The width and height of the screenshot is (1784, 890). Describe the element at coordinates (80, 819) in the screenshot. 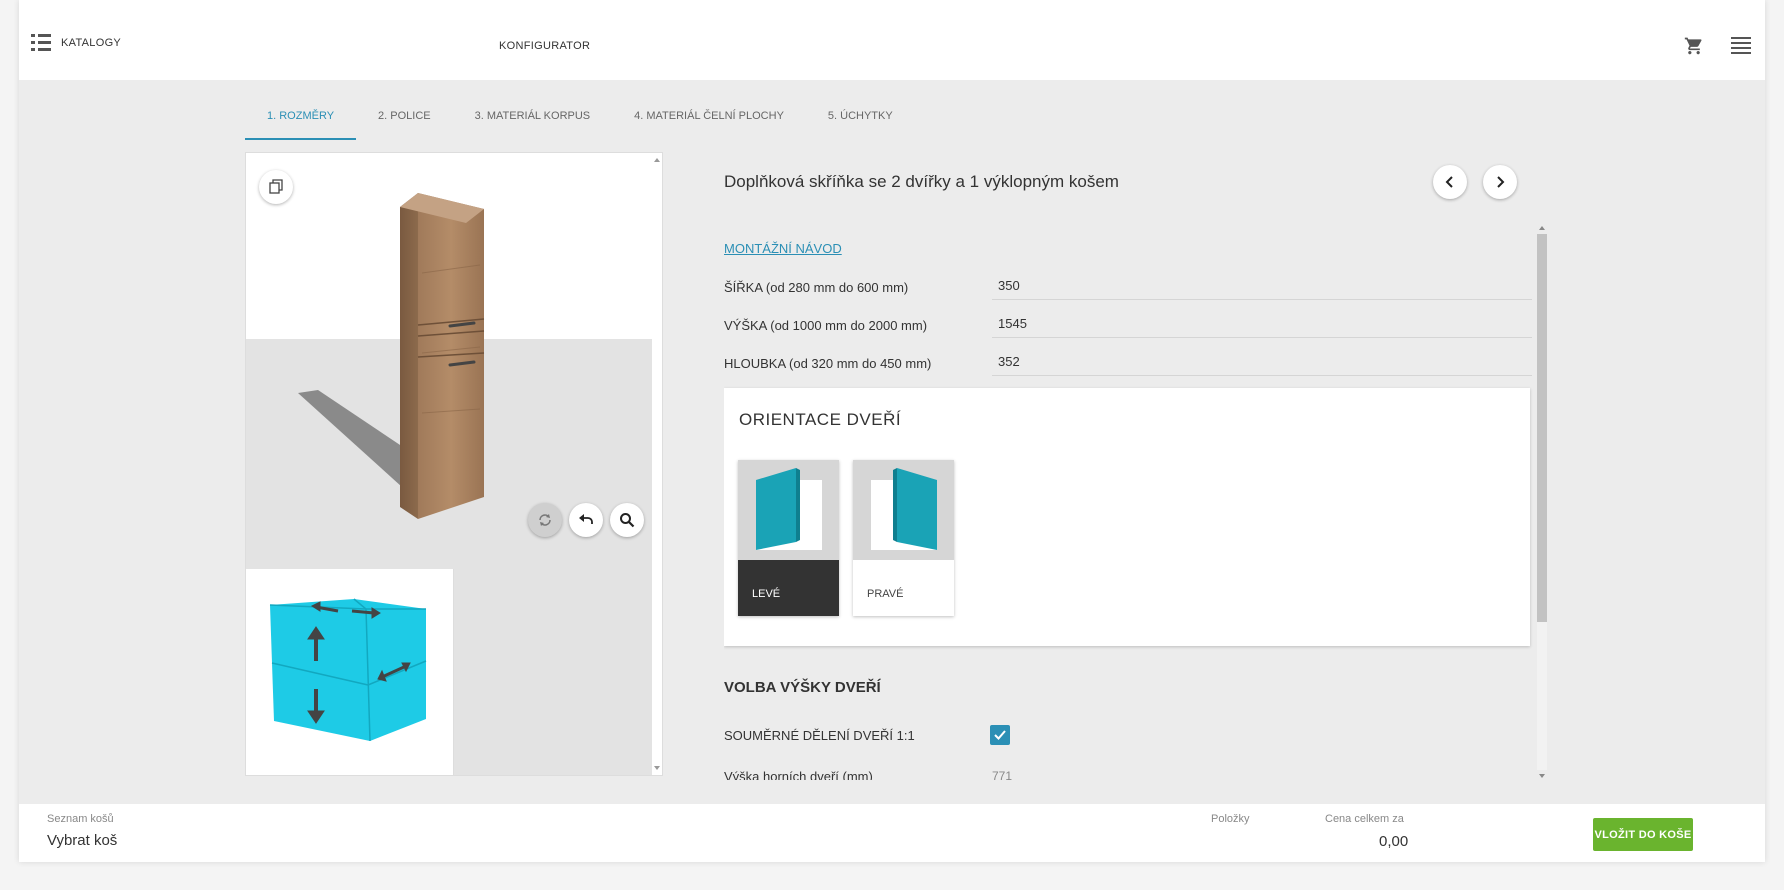

I see `basket-list-label: Seznam košů` at that location.